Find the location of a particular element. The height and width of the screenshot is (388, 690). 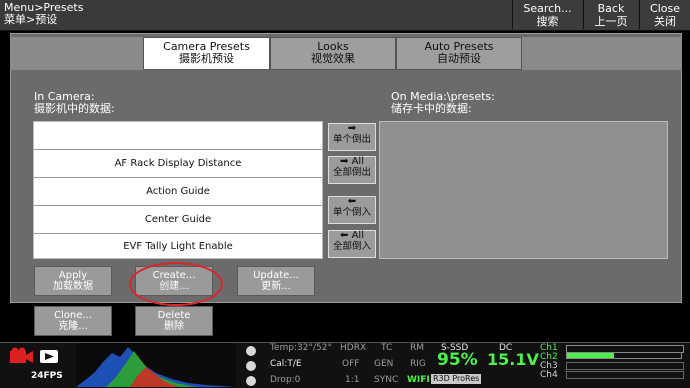

arrow-glyph: ⬅ is located at coordinates (344, 235).